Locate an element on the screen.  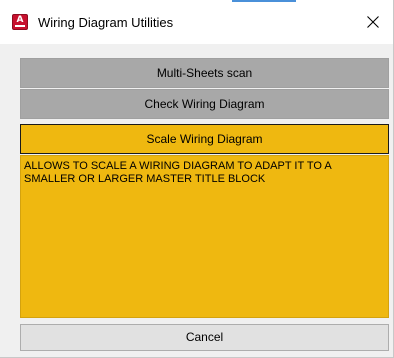
window-title: Wiring Diagram Utilities is located at coordinates (106, 22).